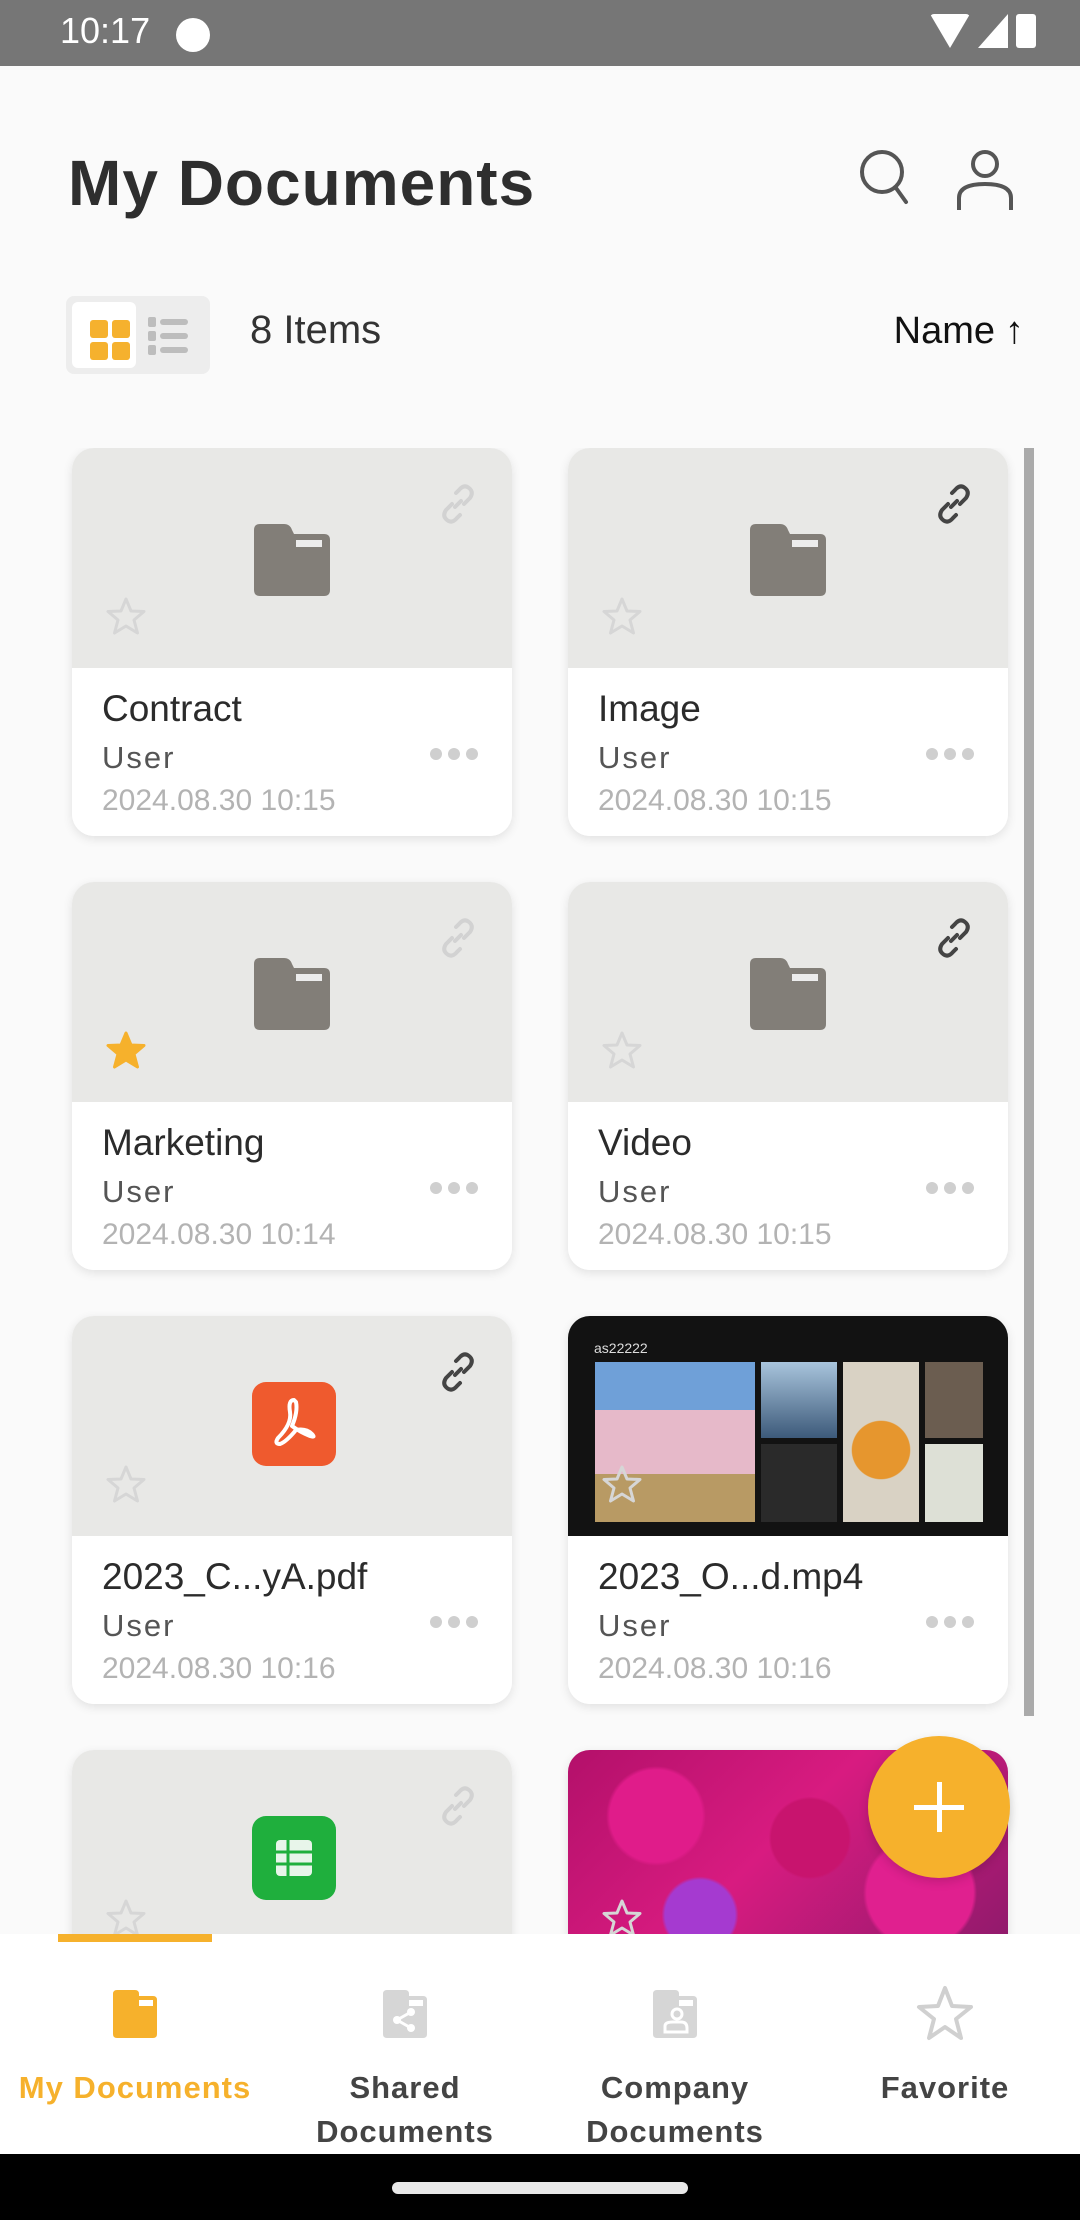 This screenshot has height=2220, width=1080. What do you see at coordinates (950, 31) in the screenshot?
I see `wifi-icon` at bounding box center [950, 31].